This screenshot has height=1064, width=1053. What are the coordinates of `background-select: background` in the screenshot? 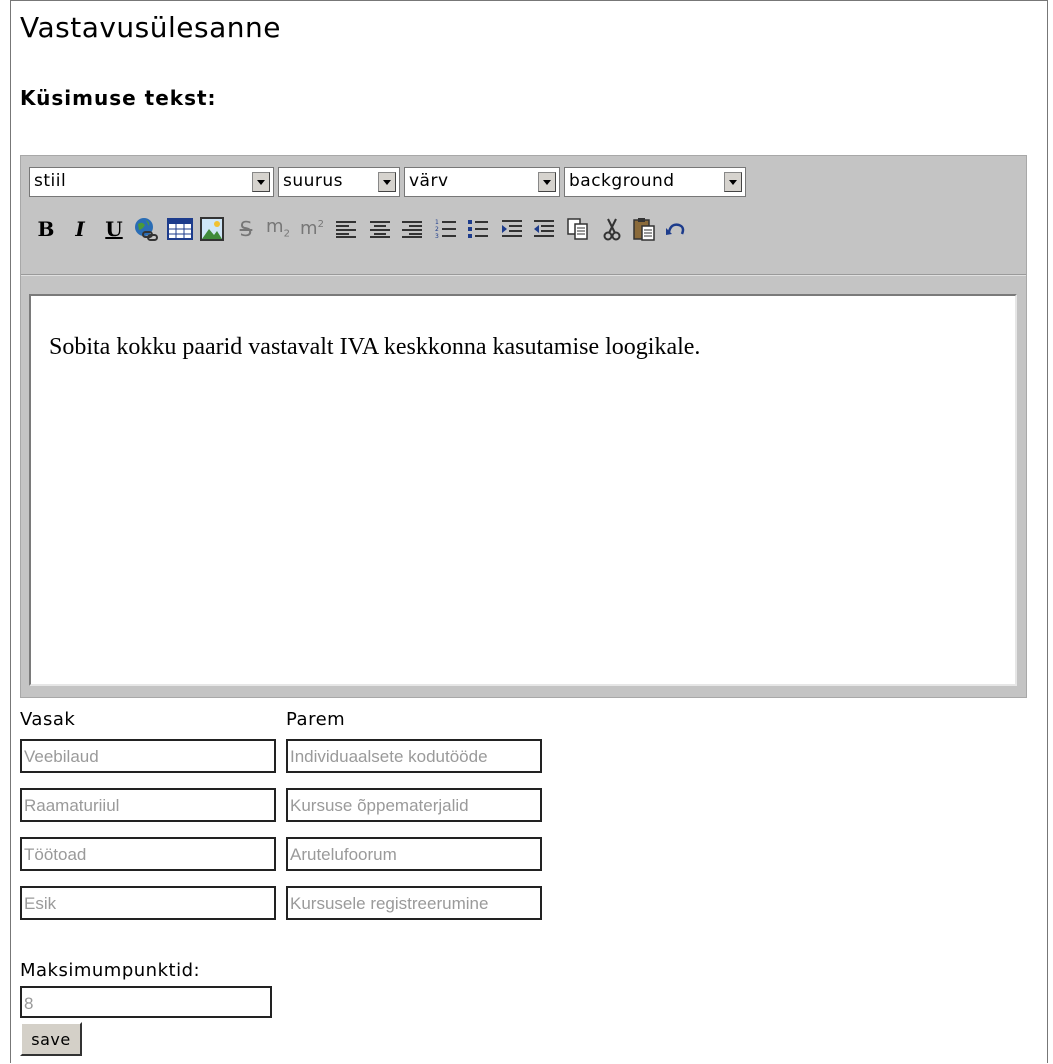 It's located at (655, 182).